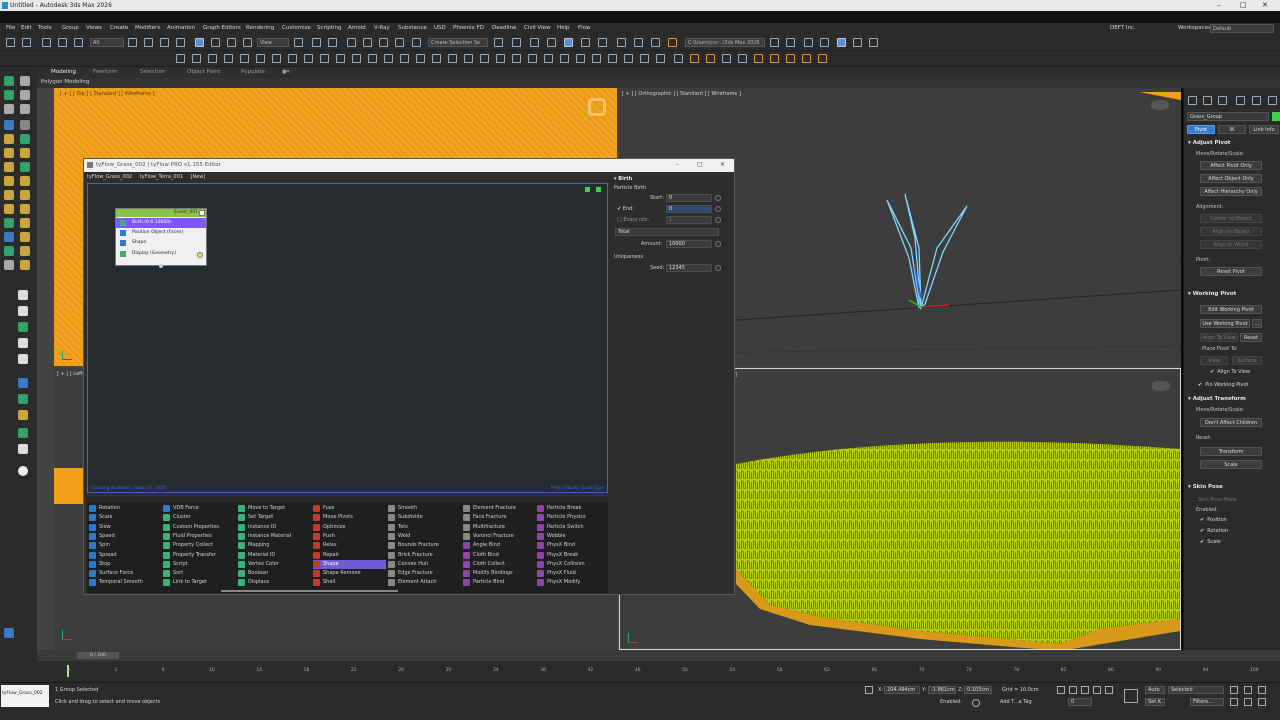 This screenshot has height=720, width=1280. Describe the element at coordinates (202, 213) in the screenshot. I see `event-toggle-icon` at that location.